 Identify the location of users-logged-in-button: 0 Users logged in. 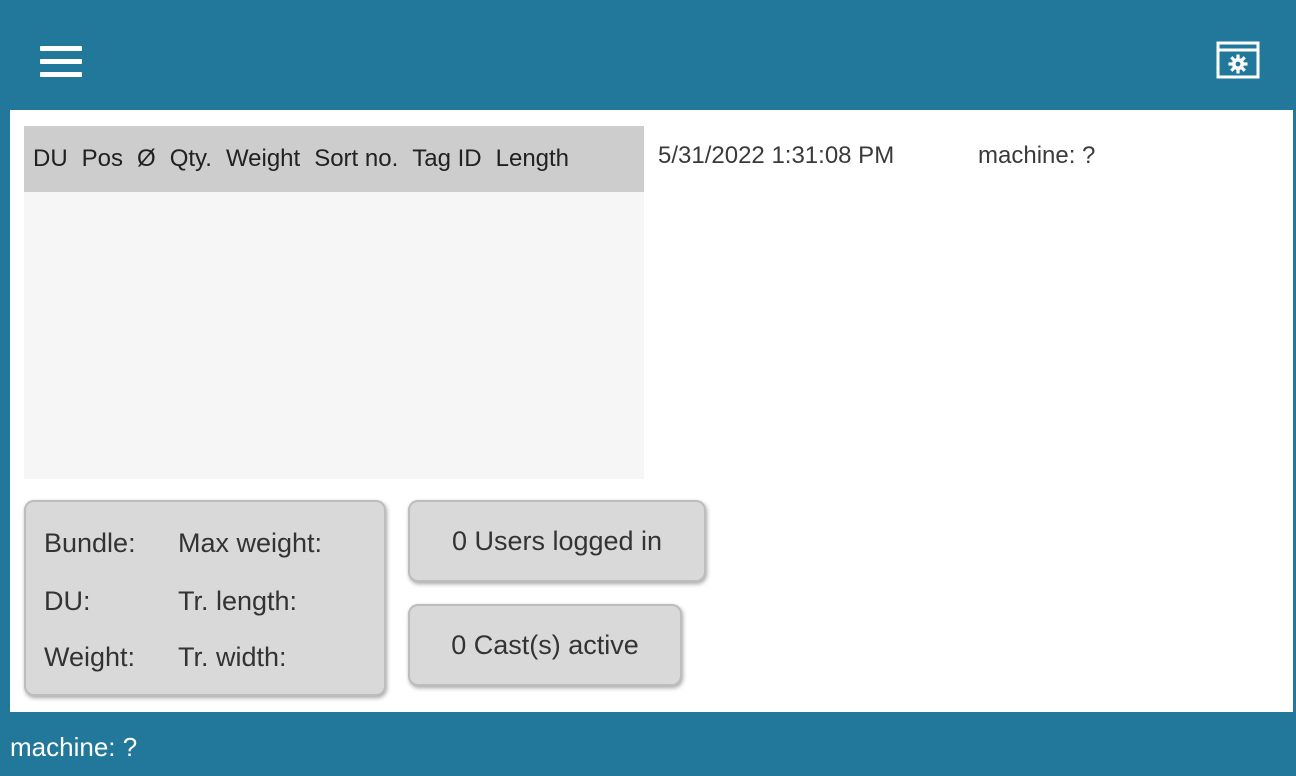
(557, 541).